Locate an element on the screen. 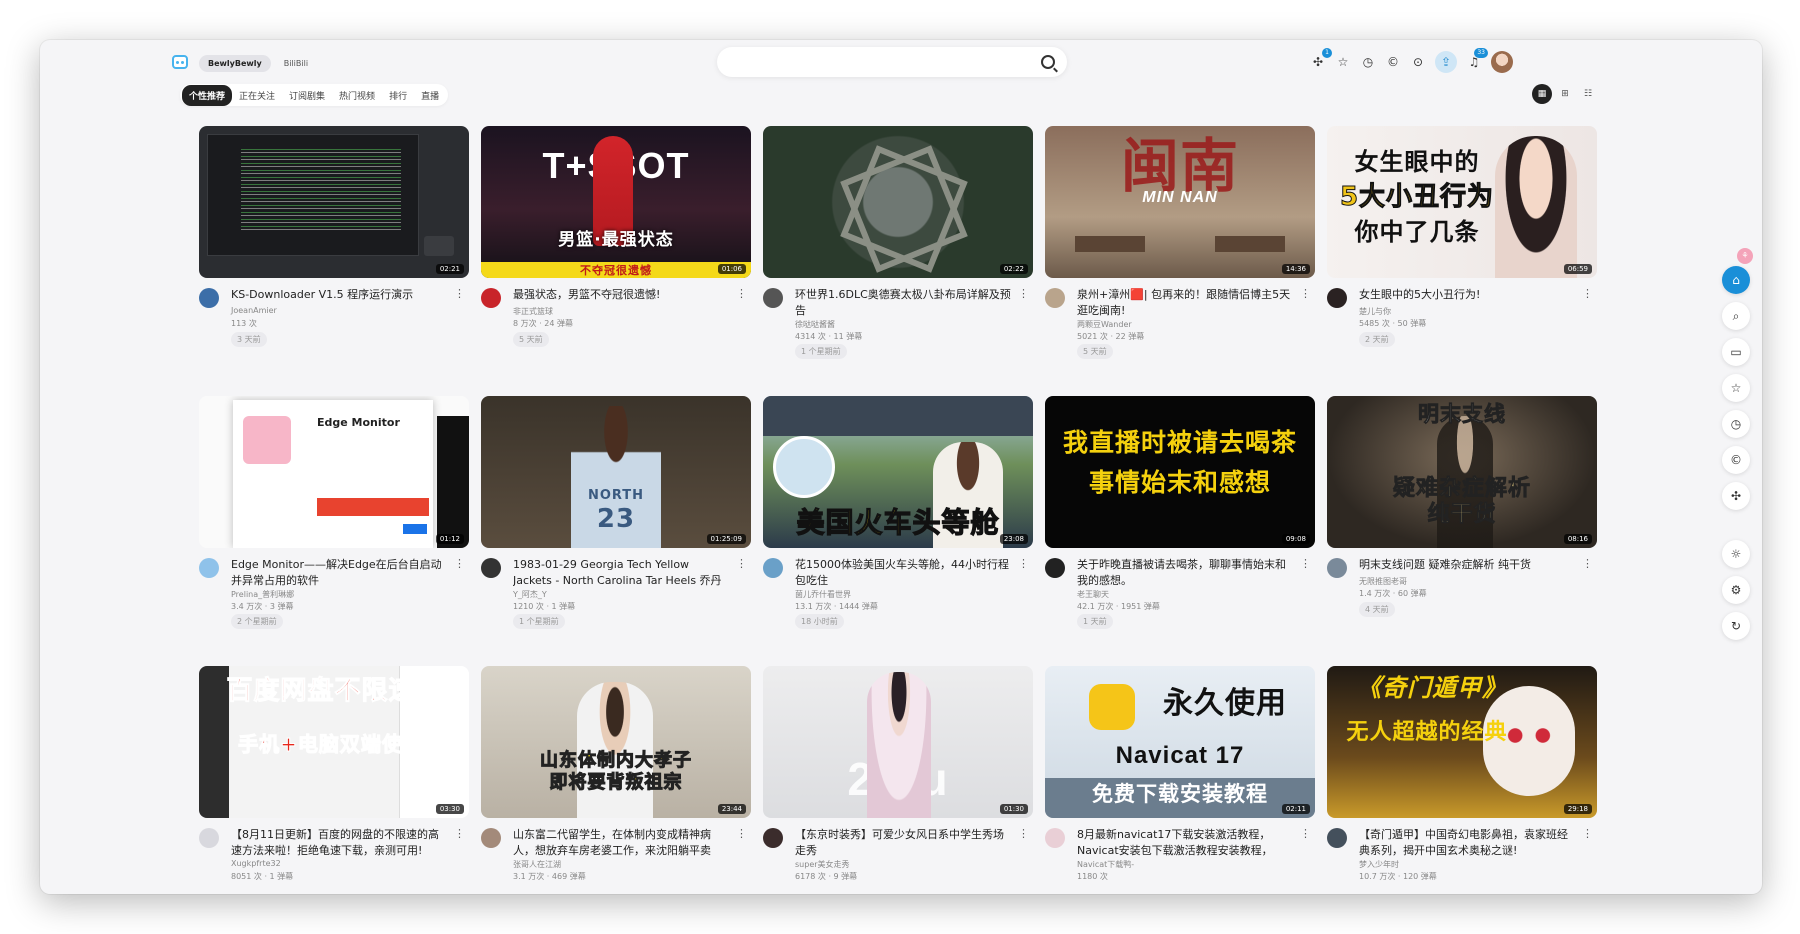 The height and width of the screenshot is (934, 1800). video-author: super美女走秀 is located at coordinates (822, 864).